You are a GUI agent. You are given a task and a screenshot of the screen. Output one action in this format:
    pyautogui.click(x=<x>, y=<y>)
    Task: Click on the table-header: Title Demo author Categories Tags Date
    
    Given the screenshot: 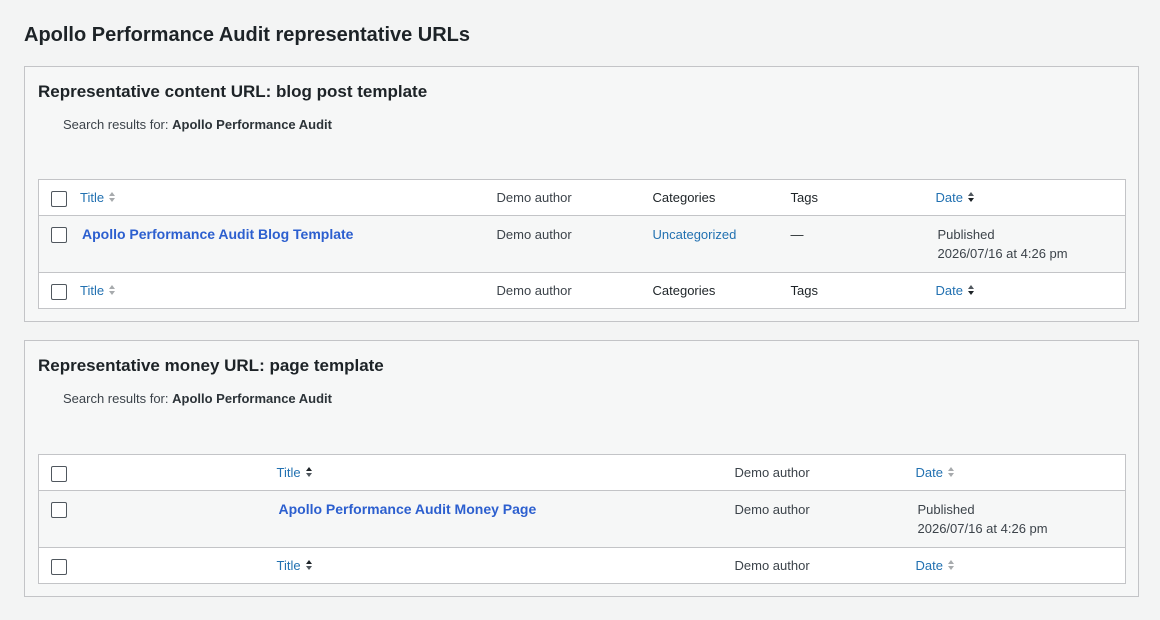 What is the action you would take?
    pyautogui.click(x=582, y=198)
    